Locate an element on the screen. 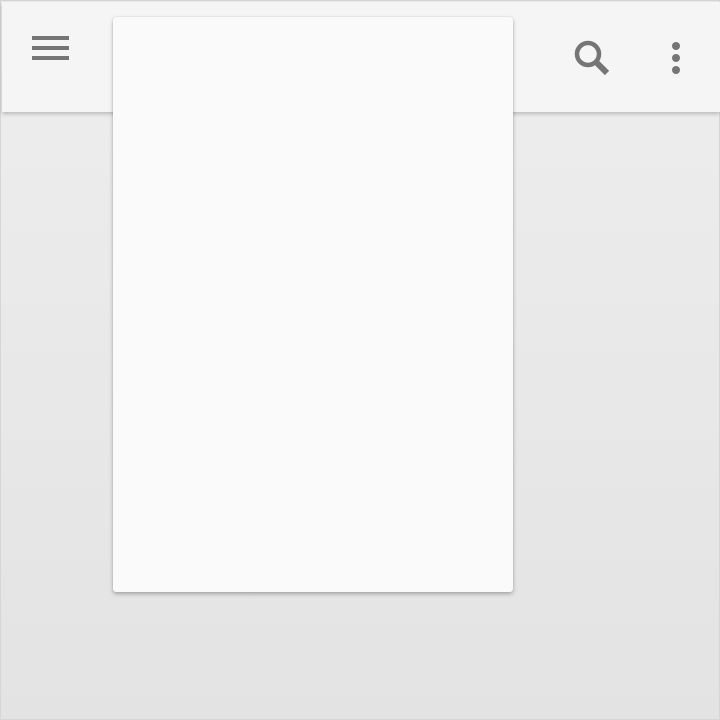 The height and width of the screenshot is (720, 720). more-options-button is located at coordinates (676, 58).